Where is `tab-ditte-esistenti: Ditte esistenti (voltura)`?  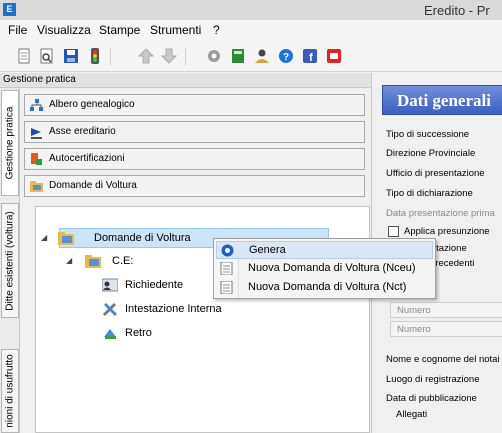
tab-ditte-esistenti: Ditte esistenti (voltura) is located at coordinates (10, 260).